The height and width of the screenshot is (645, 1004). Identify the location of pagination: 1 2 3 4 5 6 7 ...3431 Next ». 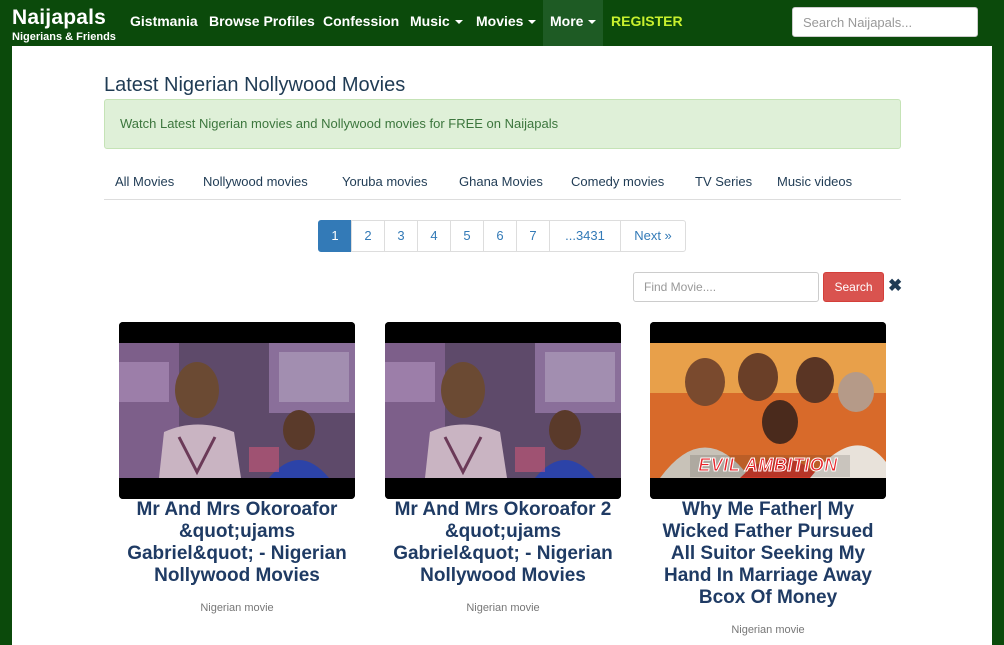
(502, 236).